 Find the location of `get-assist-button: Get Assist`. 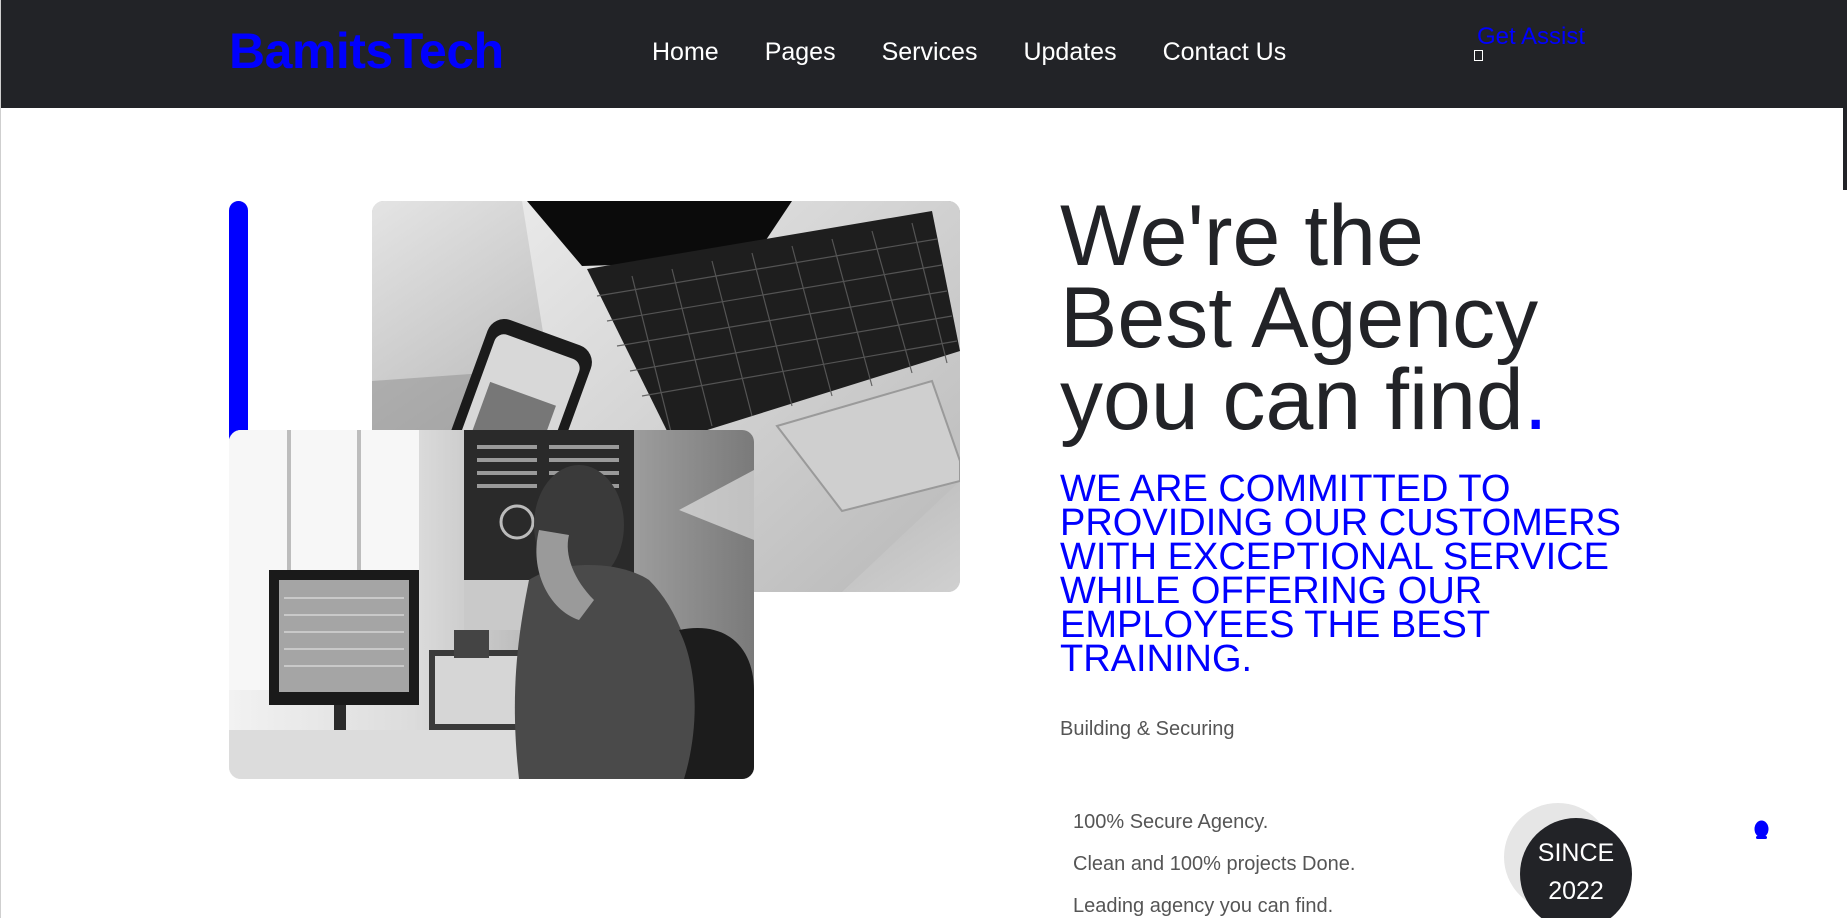

get-assist-button: Get Assist is located at coordinates (1539, 44).